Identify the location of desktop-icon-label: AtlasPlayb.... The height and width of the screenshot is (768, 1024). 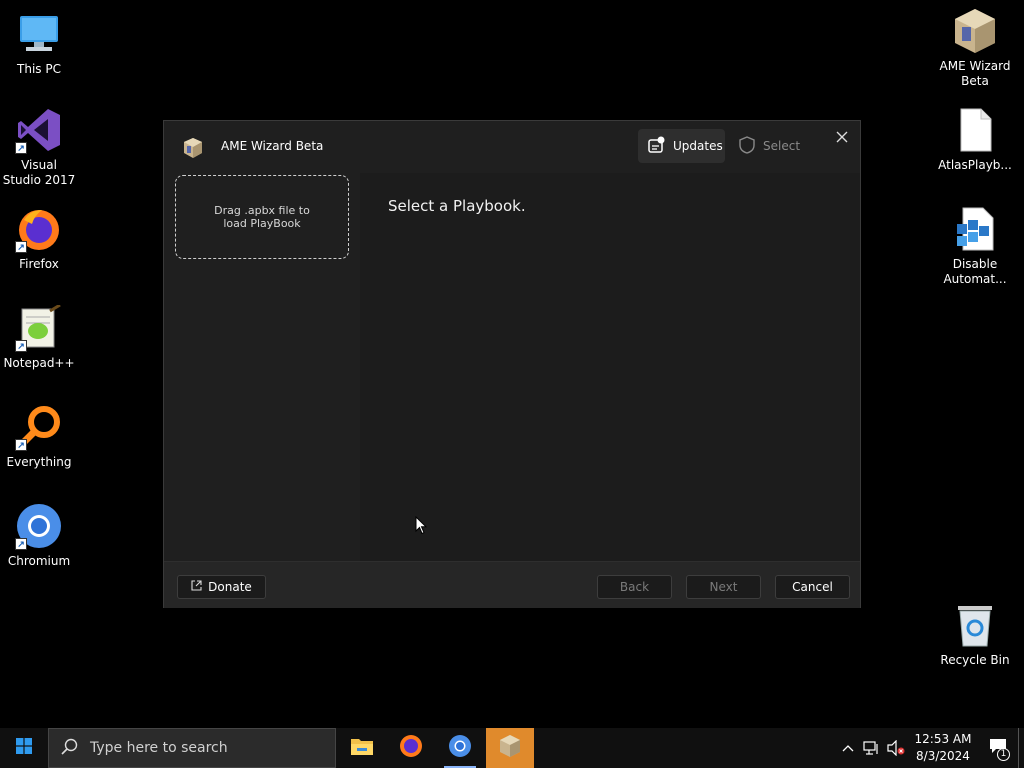
(975, 165).